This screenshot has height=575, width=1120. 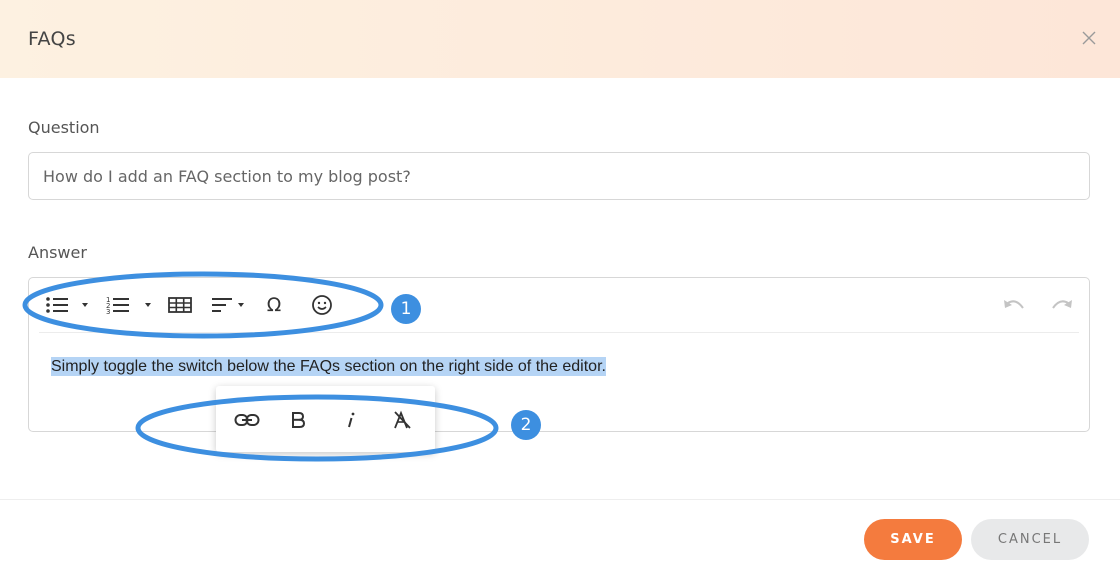 What do you see at coordinates (108, 311) in the screenshot?
I see `svg-text: 3` at bounding box center [108, 311].